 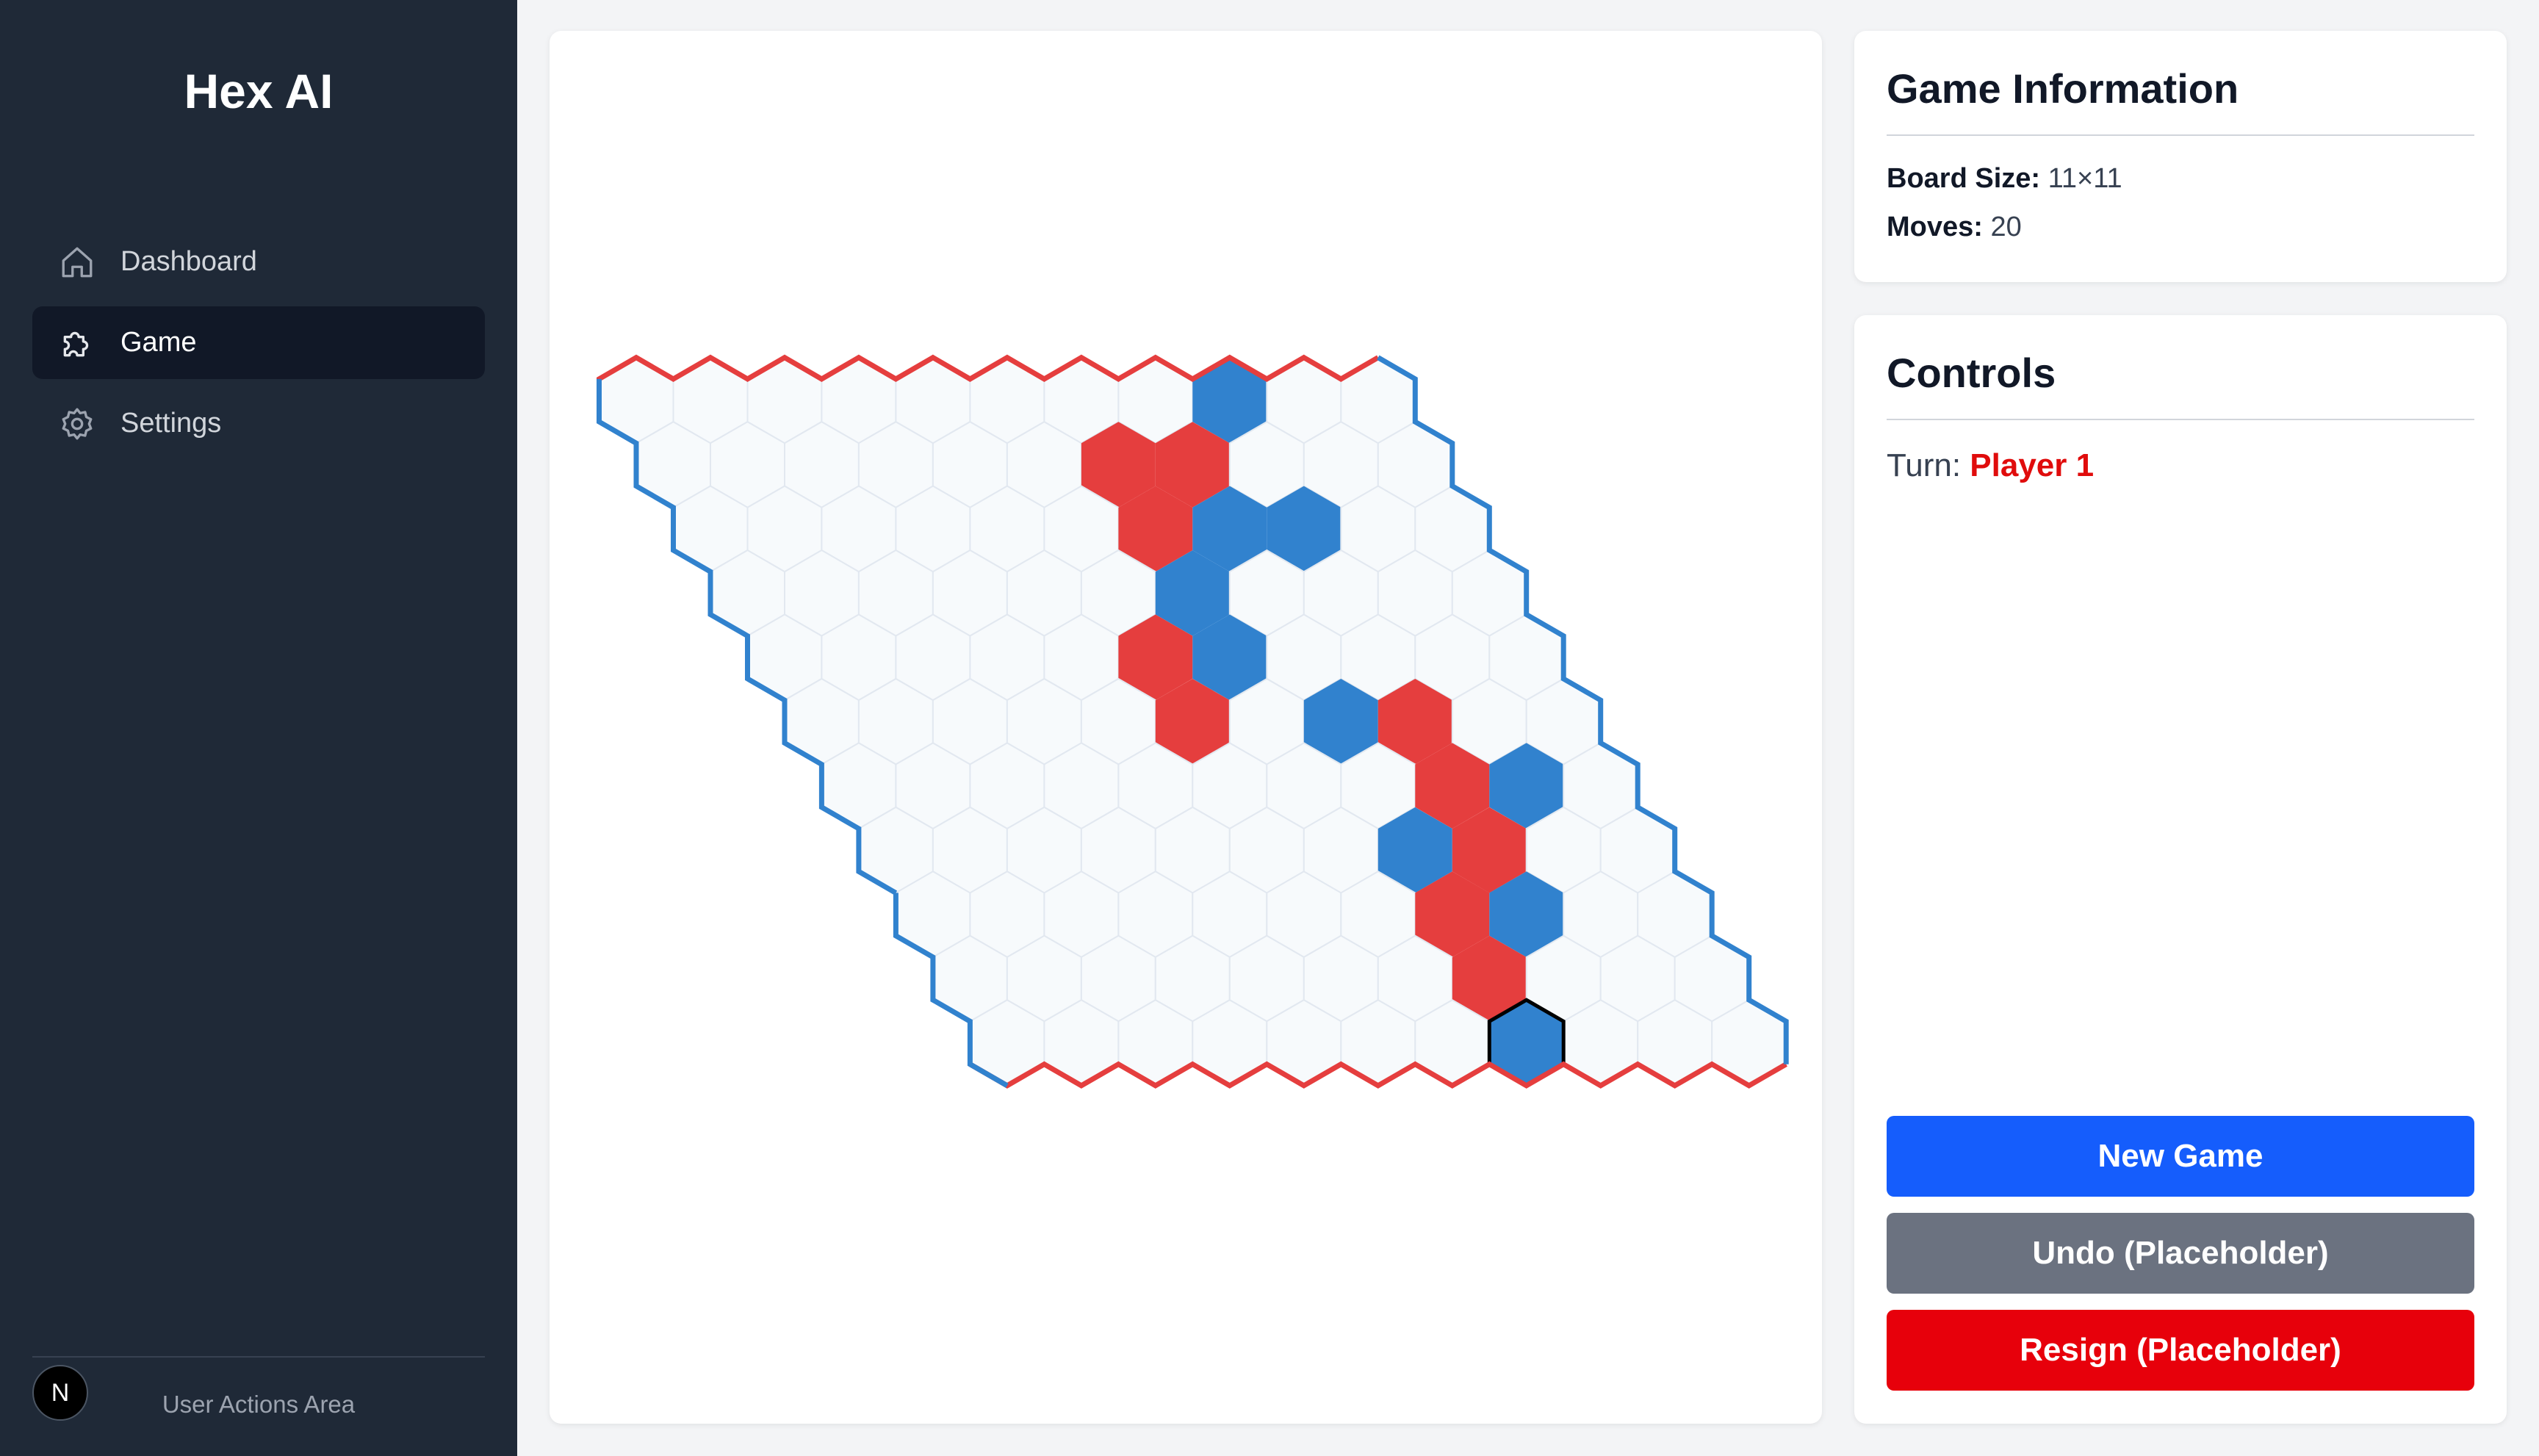 I want to click on sidebar-item-label: Dashboard, so click(x=188, y=261).